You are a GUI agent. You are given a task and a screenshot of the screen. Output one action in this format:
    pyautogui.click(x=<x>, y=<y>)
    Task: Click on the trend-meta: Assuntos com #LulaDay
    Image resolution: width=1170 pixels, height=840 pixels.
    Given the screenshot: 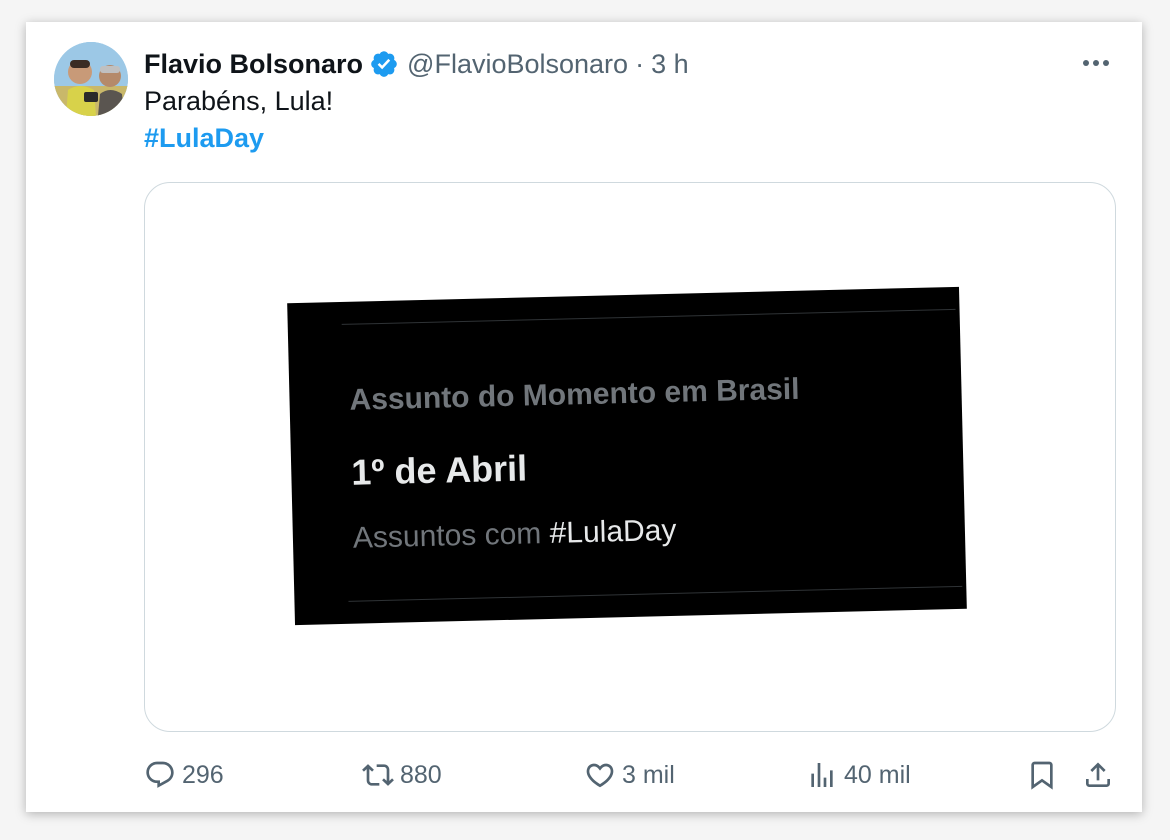 What is the action you would take?
    pyautogui.click(x=515, y=535)
    